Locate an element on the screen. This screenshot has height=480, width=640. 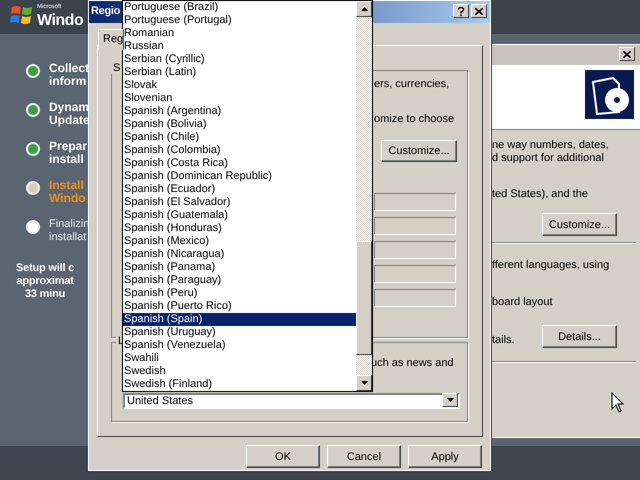
dialog-button: OK is located at coordinates (283, 456).